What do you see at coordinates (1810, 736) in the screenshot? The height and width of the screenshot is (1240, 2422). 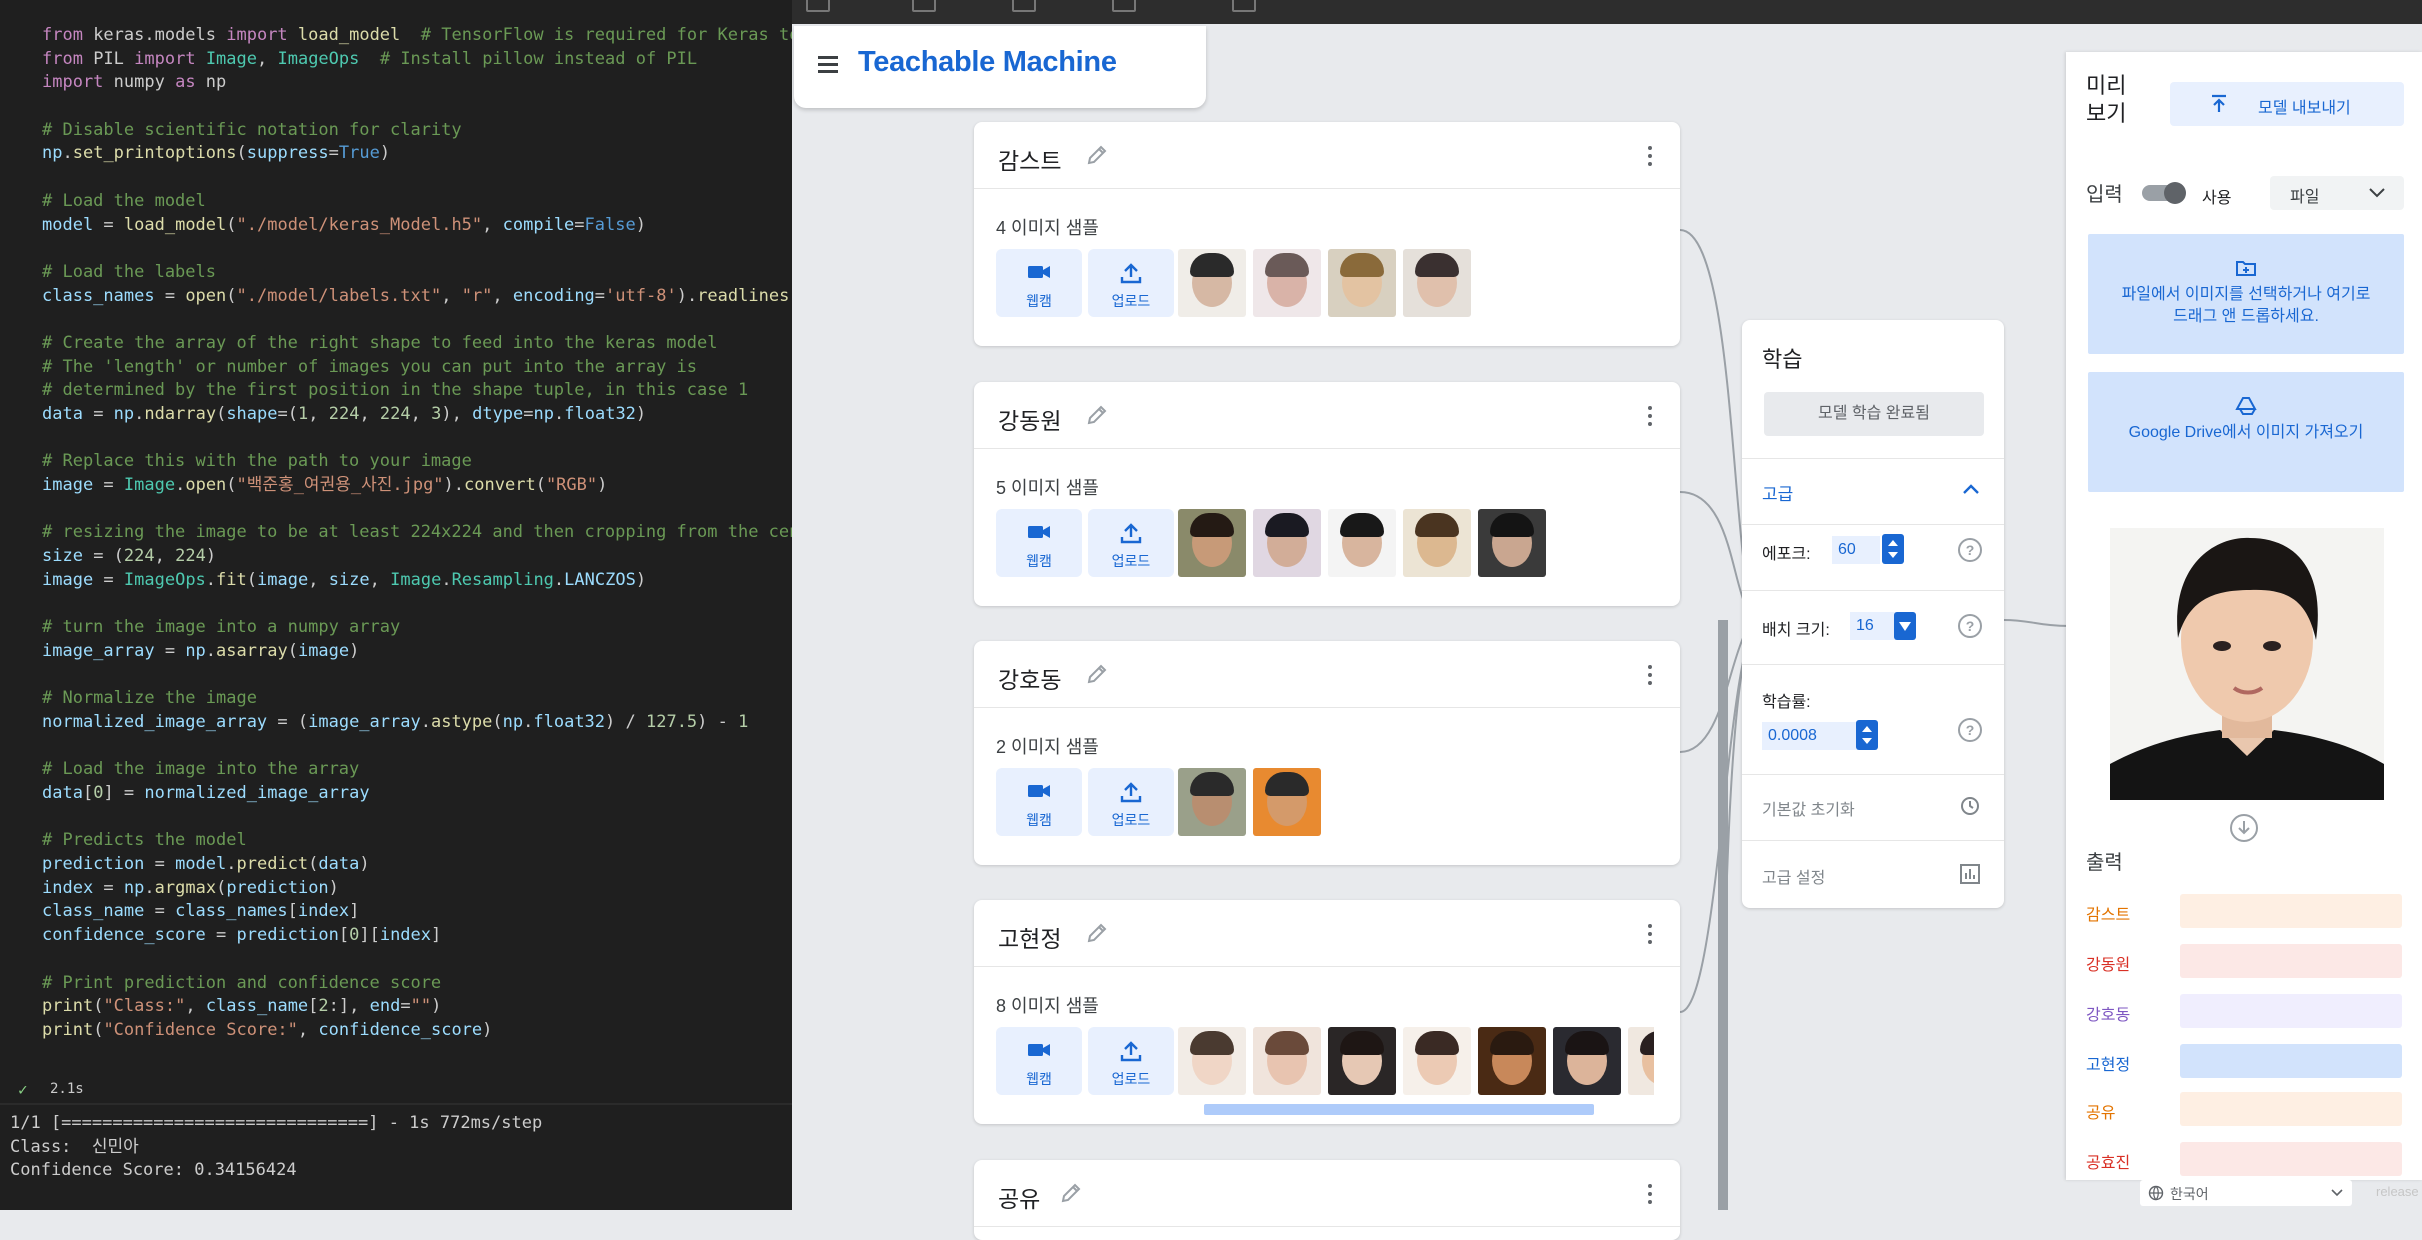 I see `learning-rate-input: 0.0008` at bounding box center [1810, 736].